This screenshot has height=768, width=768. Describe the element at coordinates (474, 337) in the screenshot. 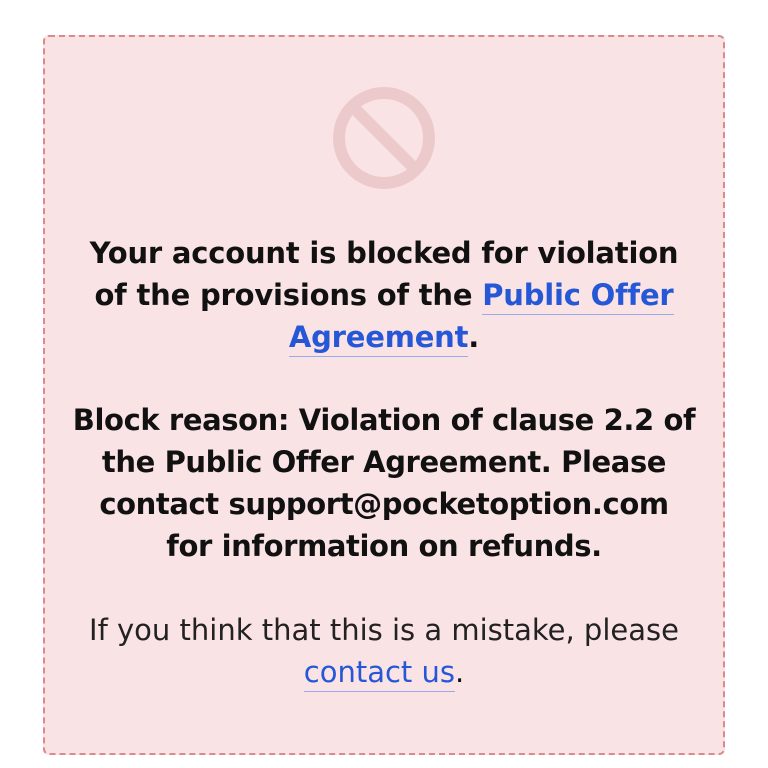

I see `block-message-suffix: .` at that location.